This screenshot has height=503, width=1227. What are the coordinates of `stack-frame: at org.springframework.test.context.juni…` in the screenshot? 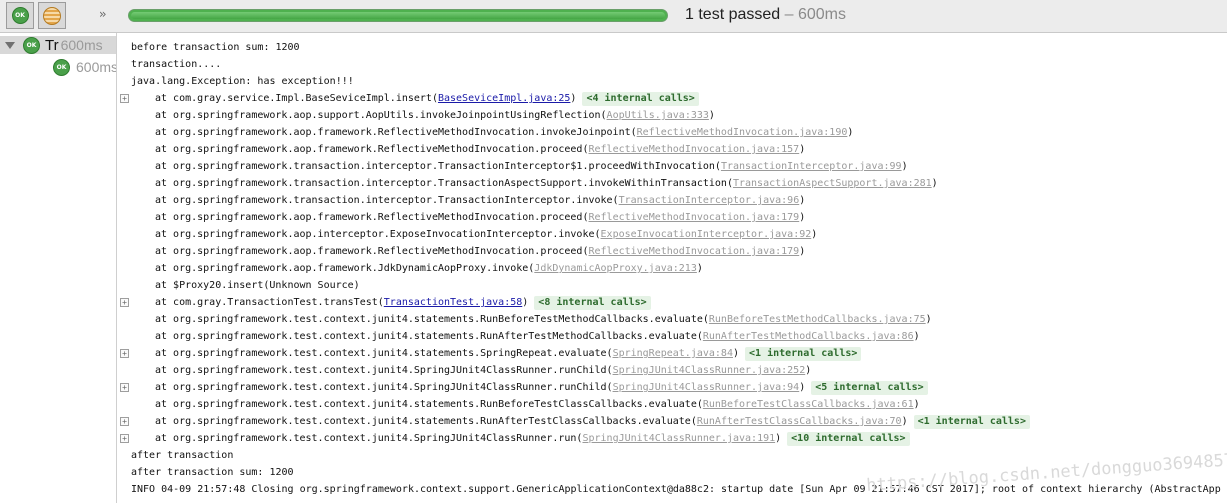 It's located at (519, 336).